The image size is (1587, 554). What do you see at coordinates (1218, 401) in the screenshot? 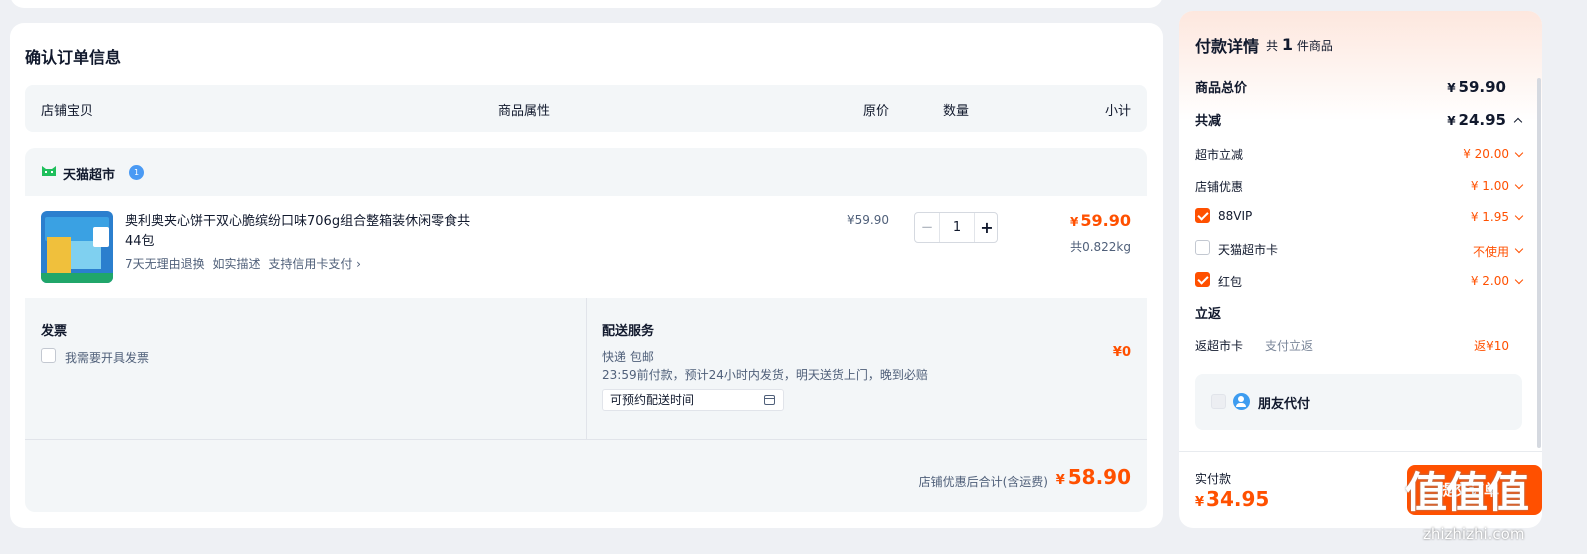
I see `friend-pay-checkbox` at bounding box center [1218, 401].